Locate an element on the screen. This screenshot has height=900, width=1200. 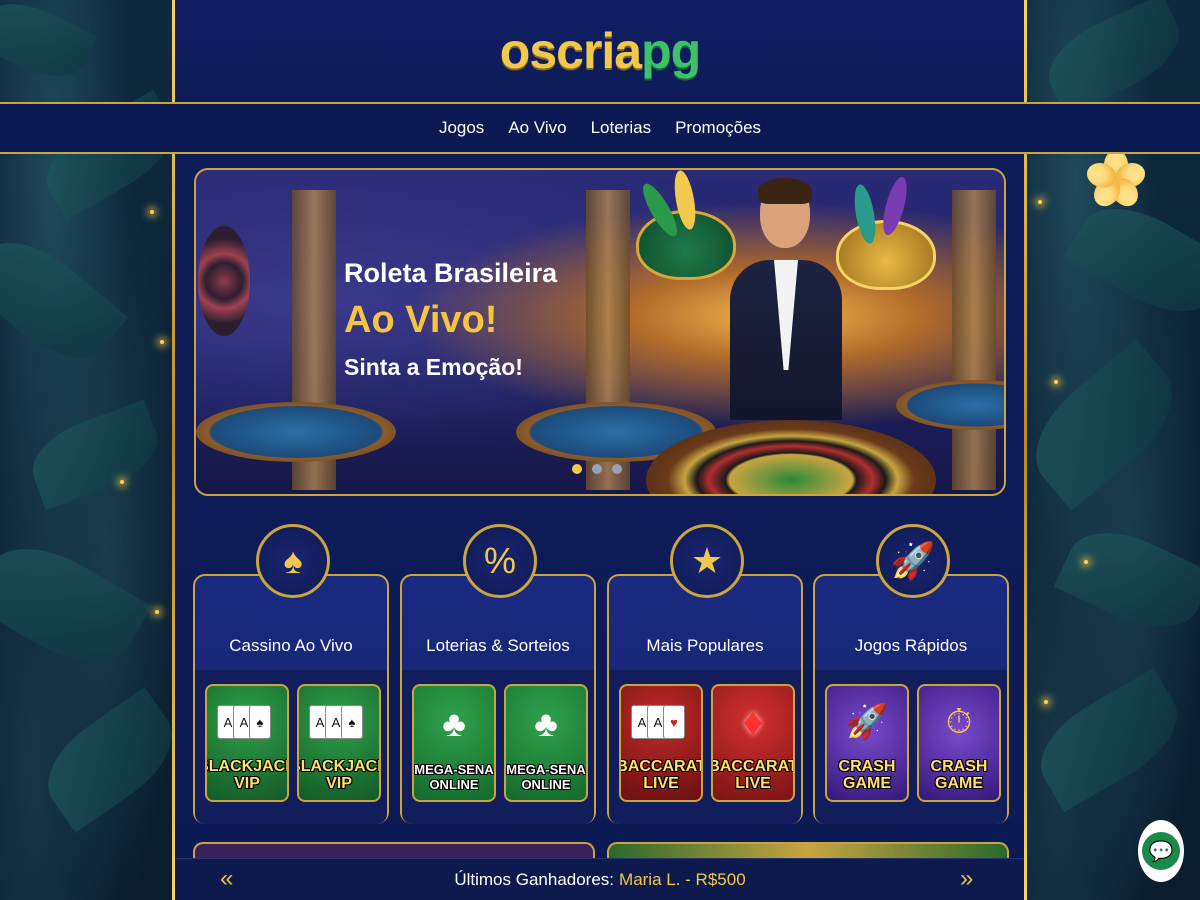
logo-text-accent: pg is located at coordinates (671, 51).